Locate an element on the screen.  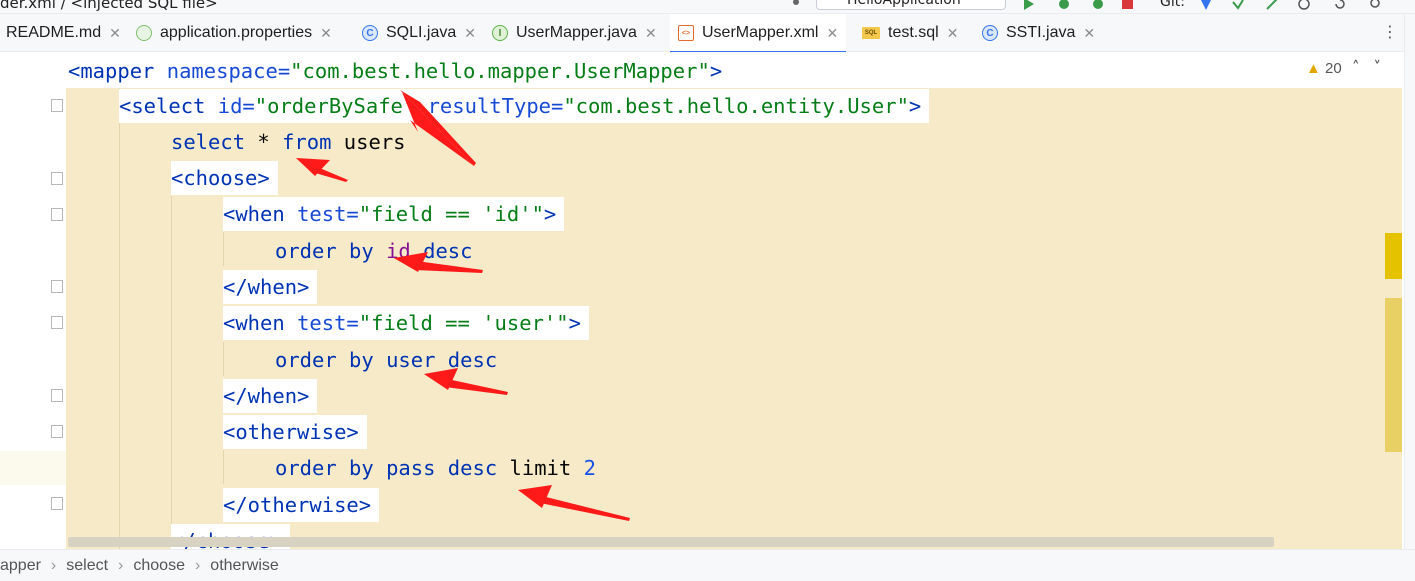
token-plain: * is located at coordinates (264, 142).